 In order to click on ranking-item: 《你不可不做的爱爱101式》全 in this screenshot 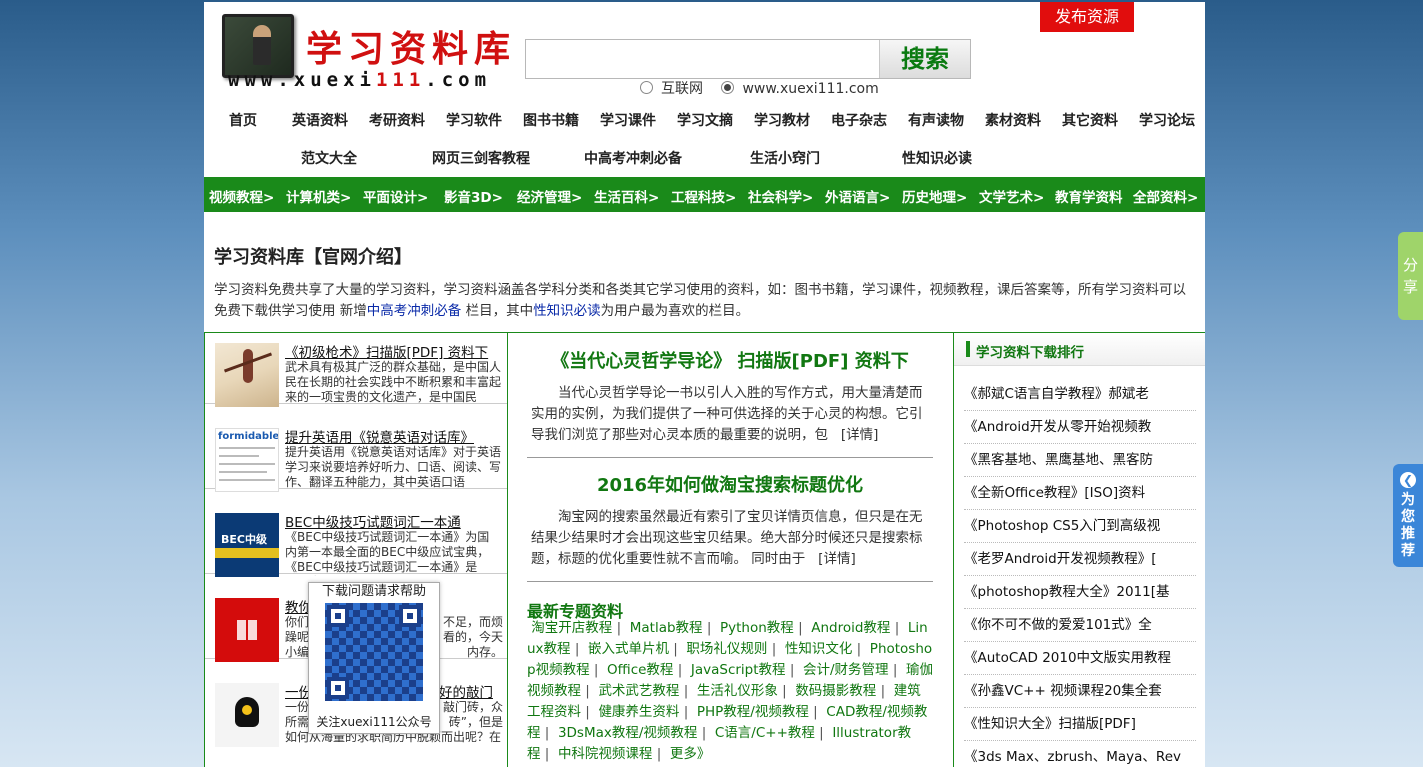, I will do `click(1080, 625)`.